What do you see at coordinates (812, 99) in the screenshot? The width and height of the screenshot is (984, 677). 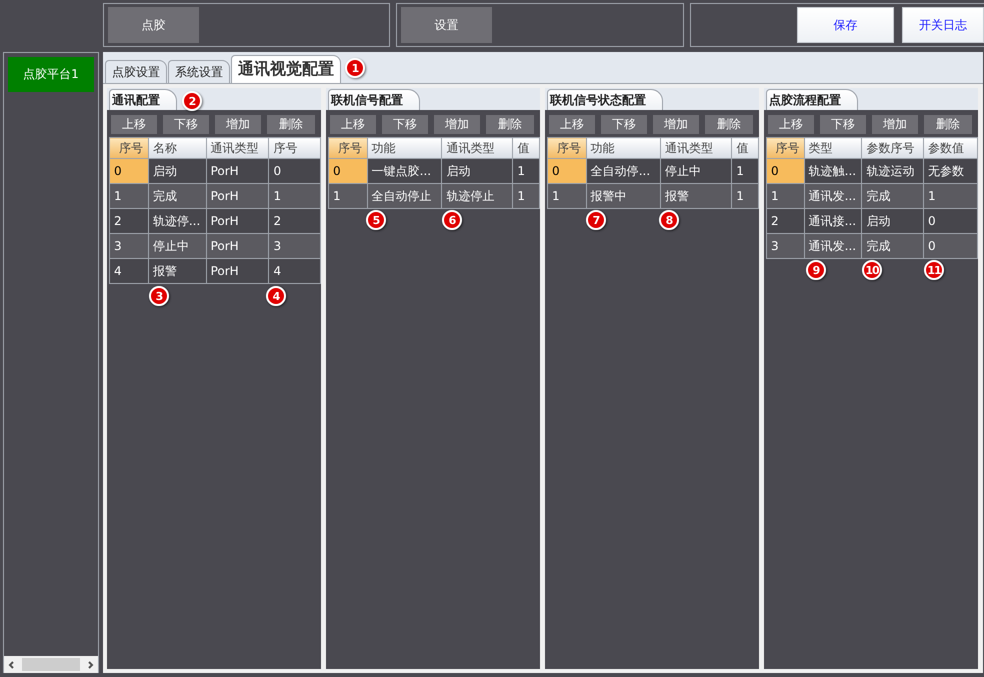 I see `panel-tab: 点胶流程配置` at bounding box center [812, 99].